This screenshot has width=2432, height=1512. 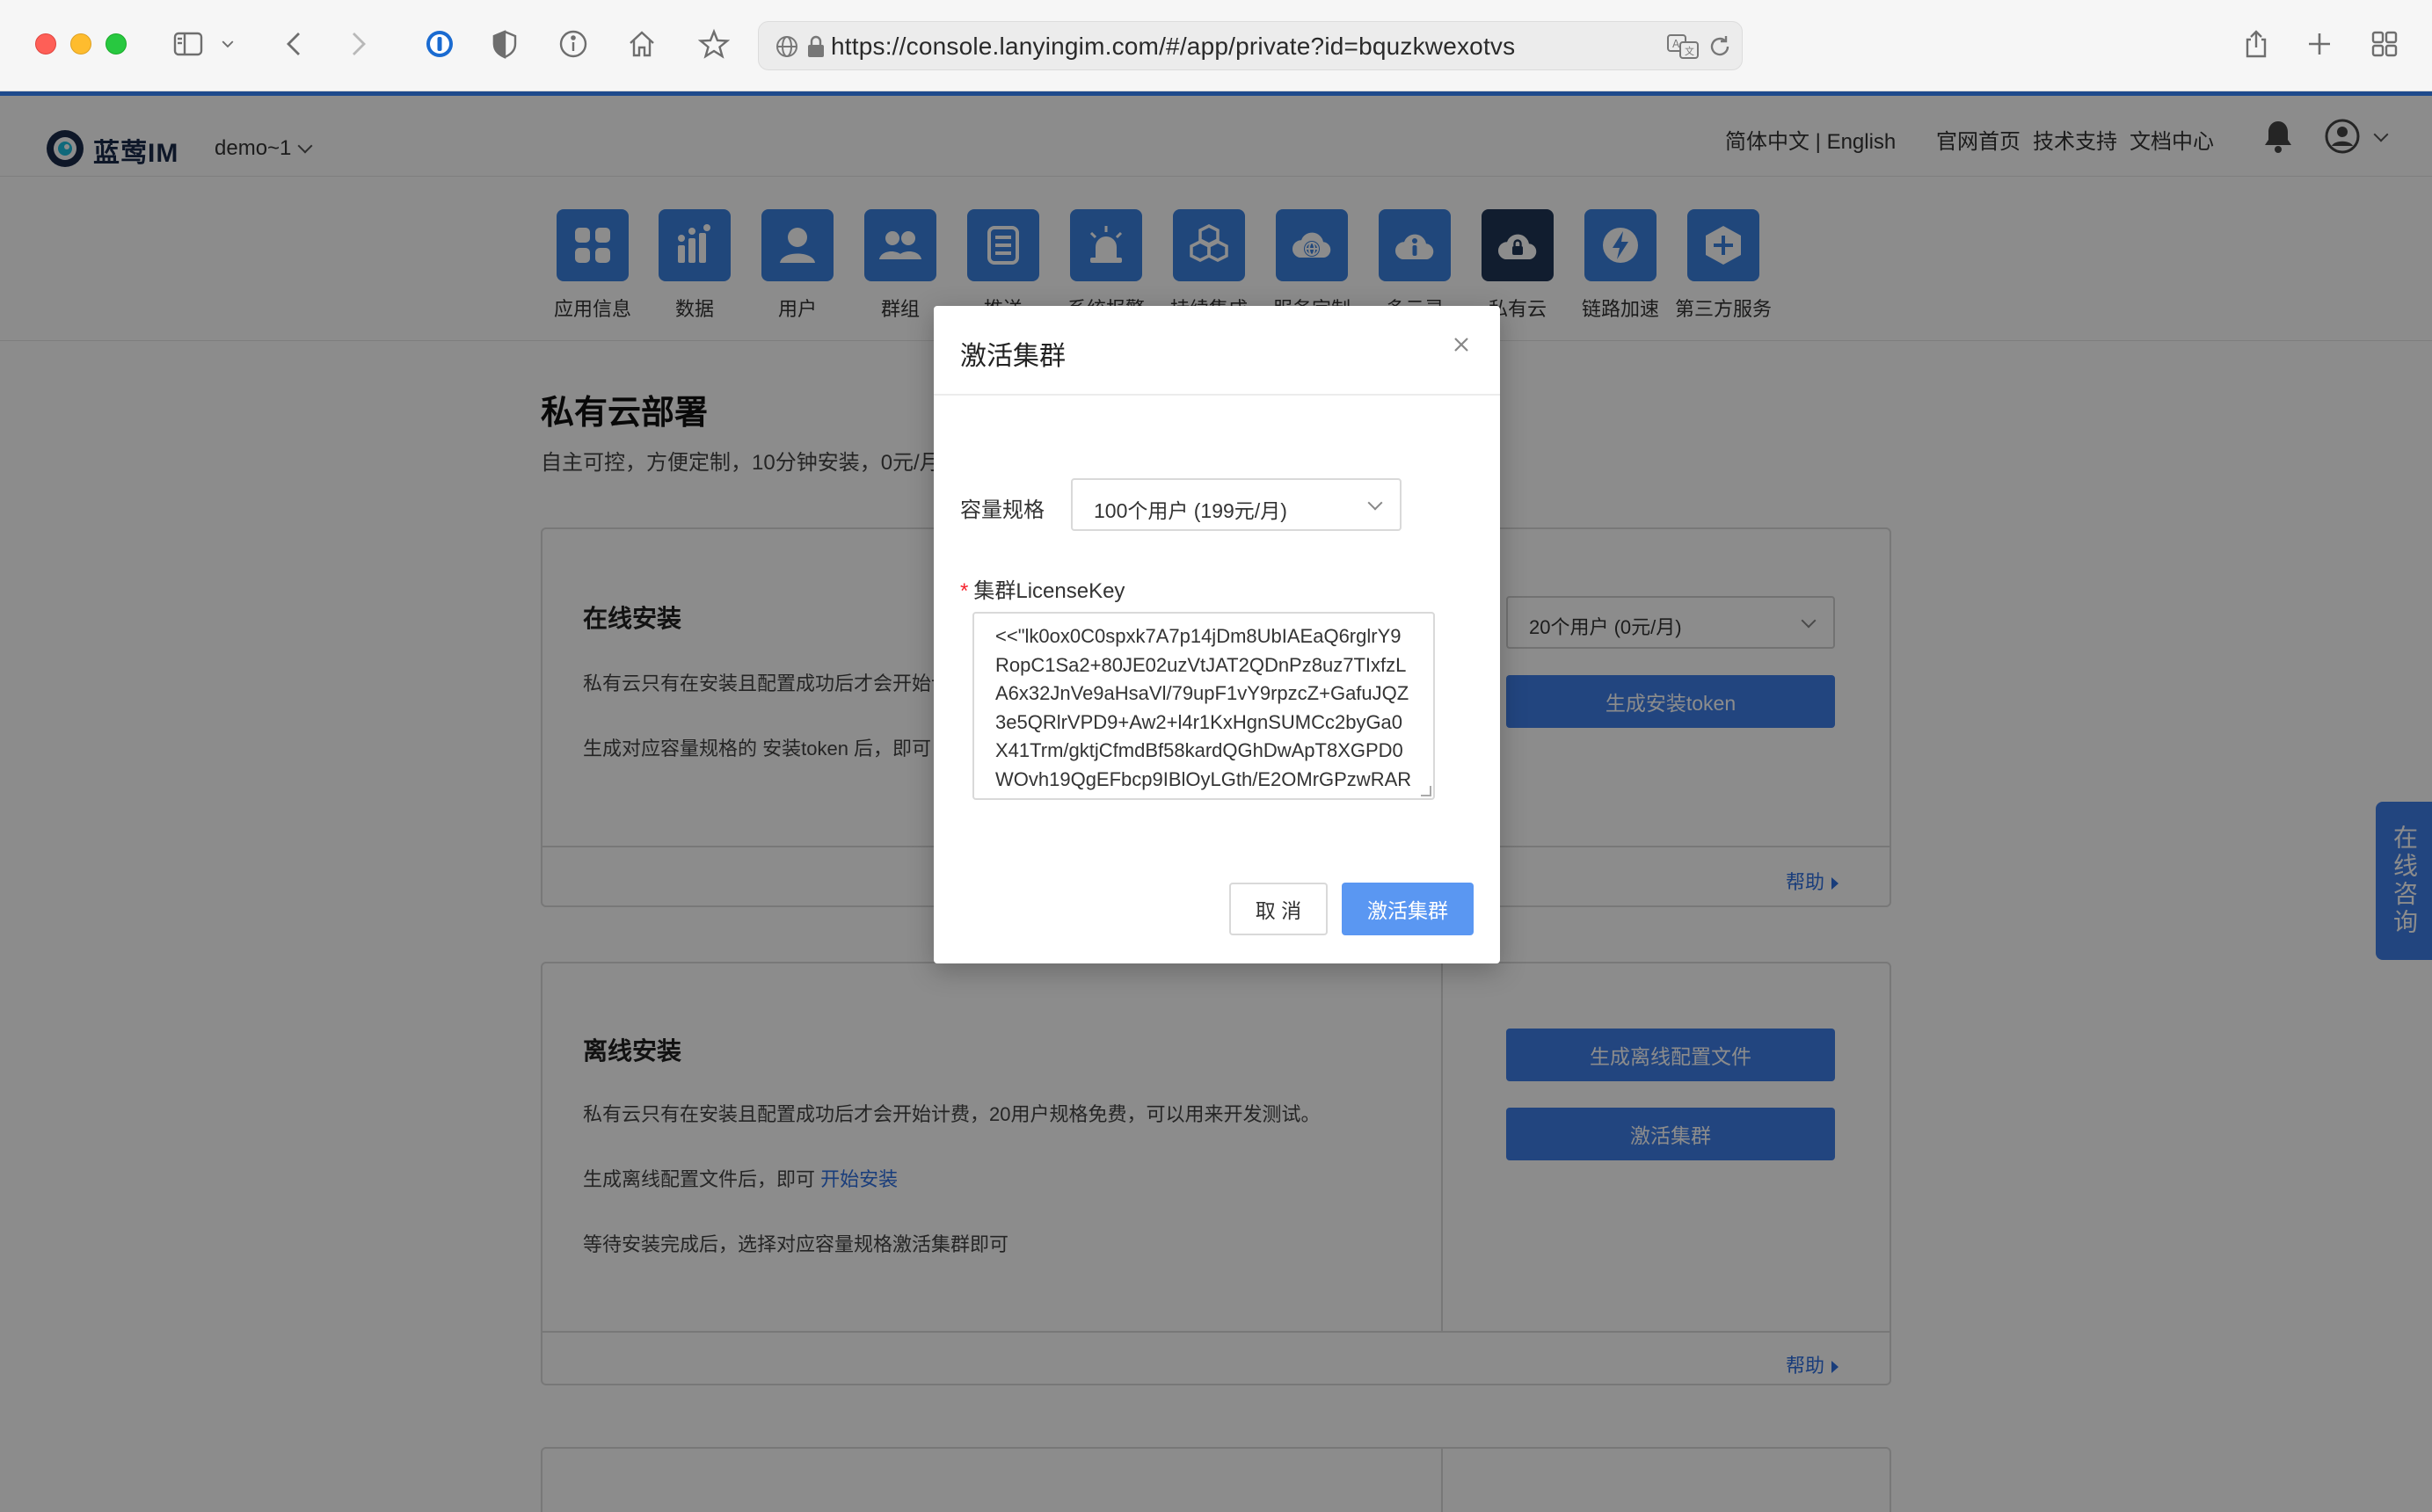 I want to click on minimize-window-button, so click(x=80, y=44).